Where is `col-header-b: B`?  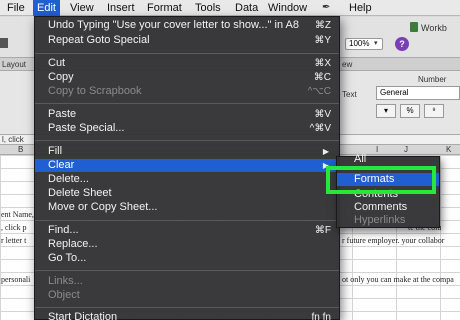 col-header-b: B is located at coordinates (20, 149).